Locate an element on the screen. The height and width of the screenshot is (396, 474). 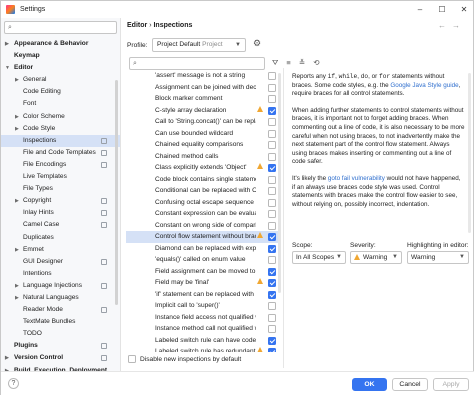
sidebar-item-keymap: Keymap is located at coordinates (60, 56).